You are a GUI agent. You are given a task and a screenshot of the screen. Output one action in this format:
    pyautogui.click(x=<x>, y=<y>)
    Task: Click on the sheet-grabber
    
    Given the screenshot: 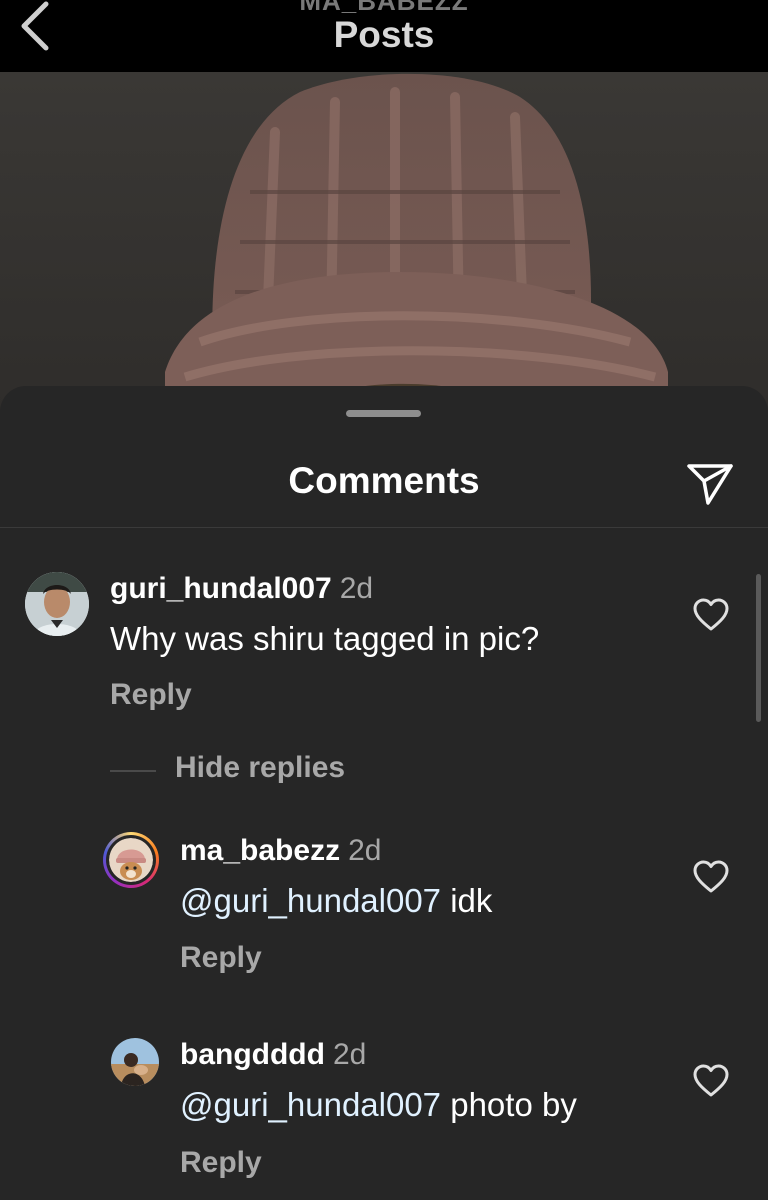 What is the action you would take?
    pyautogui.click(x=383, y=413)
    